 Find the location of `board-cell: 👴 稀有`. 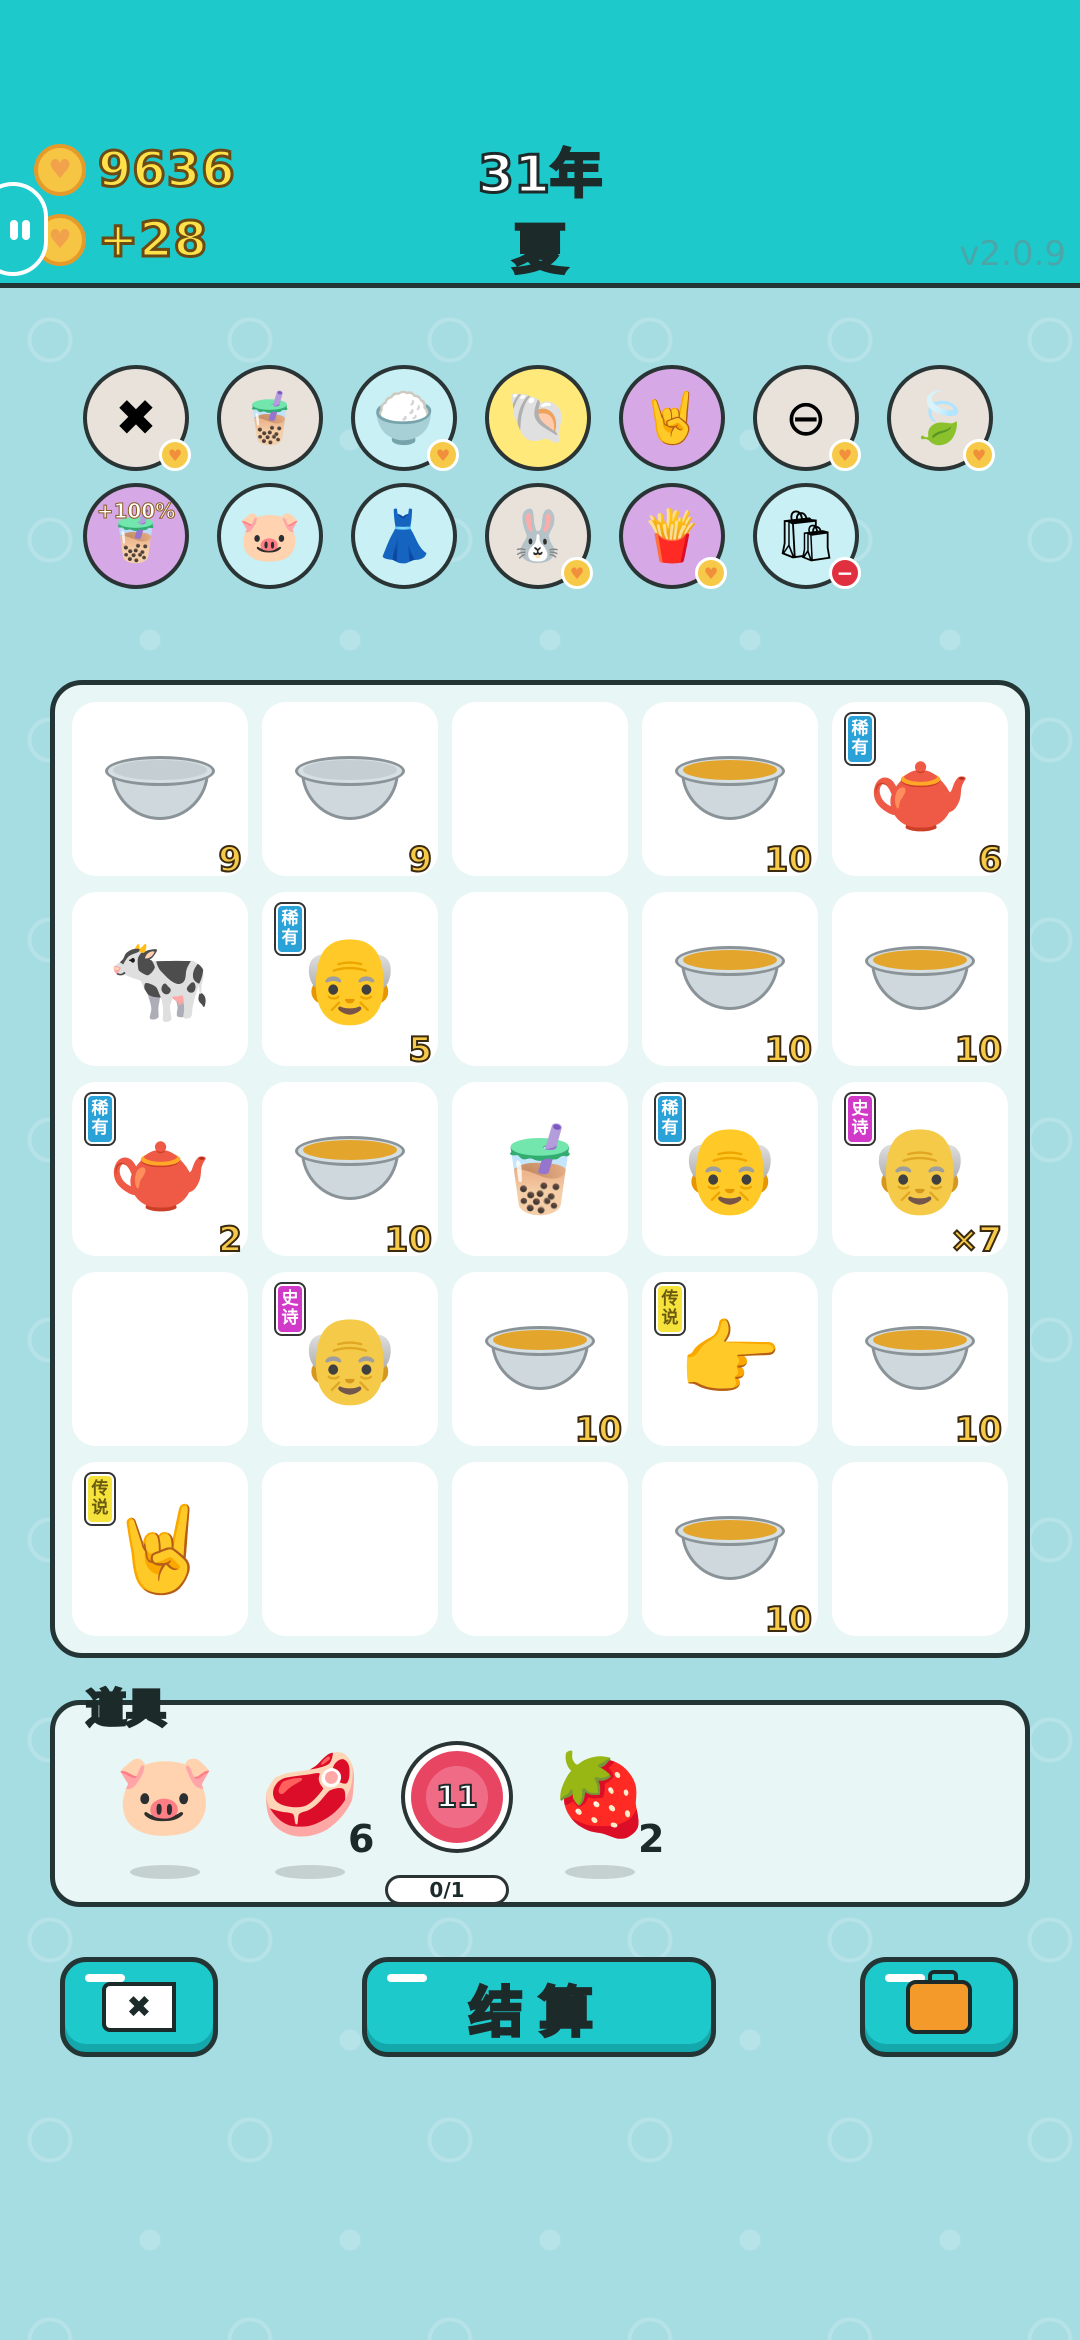

board-cell: 👴 稀有 is located at coordinates (730, 1169).